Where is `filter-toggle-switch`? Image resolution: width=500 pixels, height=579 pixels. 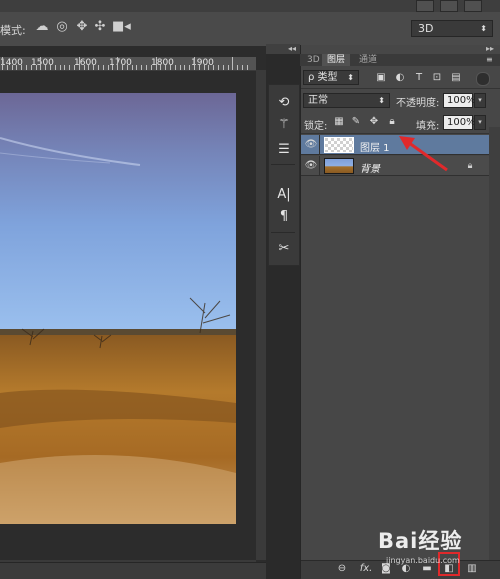 filter-toggle-switch is located at coordinates (483, 79).